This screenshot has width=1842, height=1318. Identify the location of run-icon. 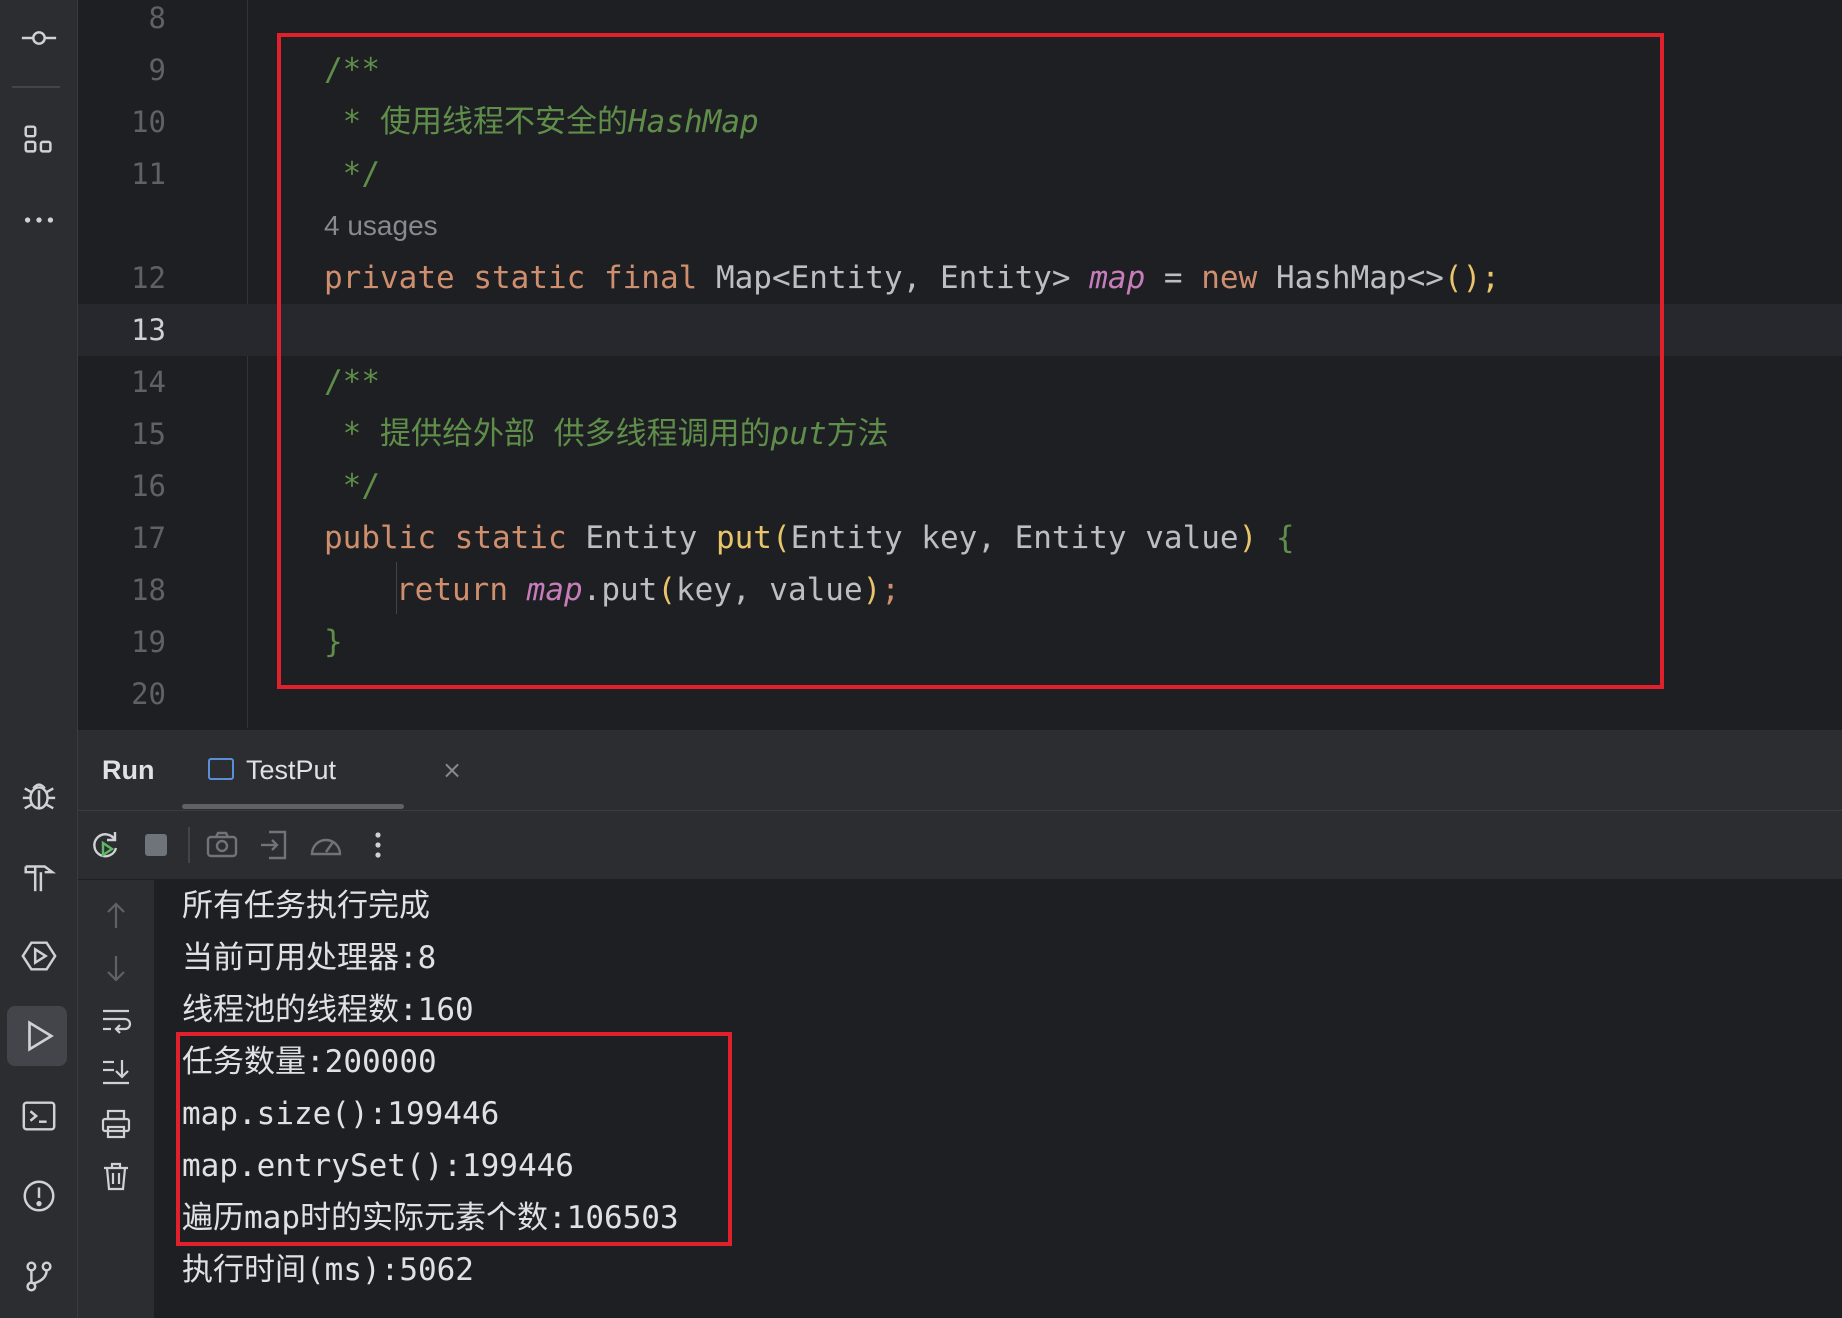
(38, 1036).